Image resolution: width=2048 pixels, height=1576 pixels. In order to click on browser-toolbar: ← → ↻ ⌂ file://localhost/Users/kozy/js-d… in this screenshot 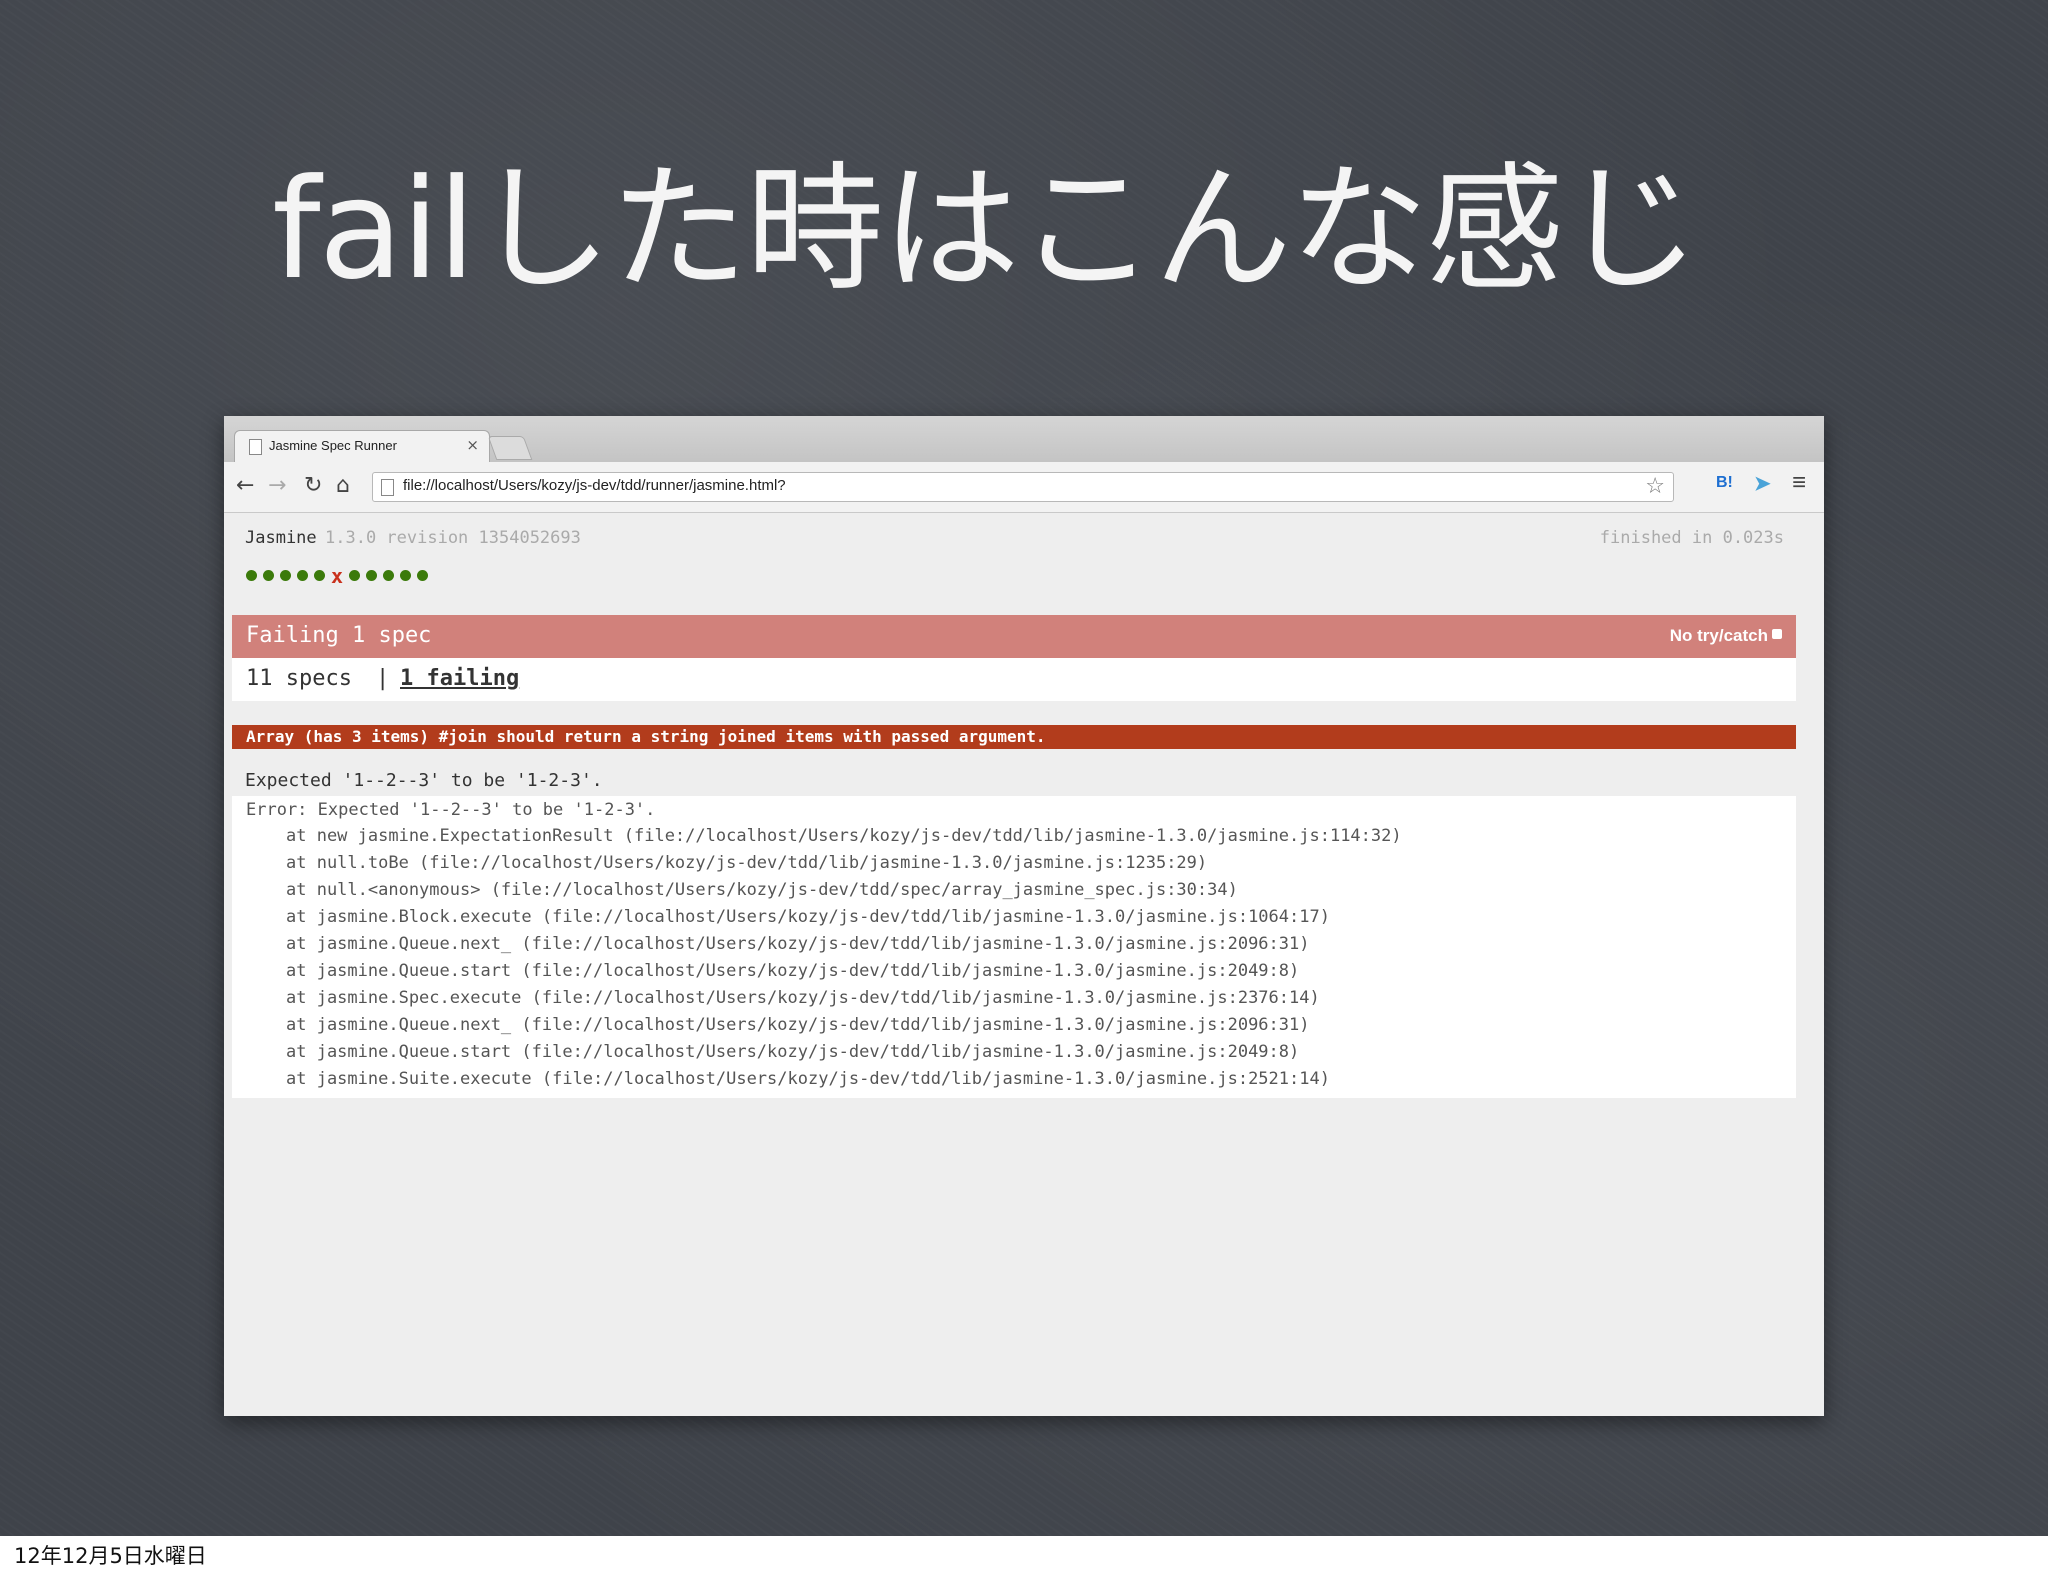, I will do `click(1024, 487)`.